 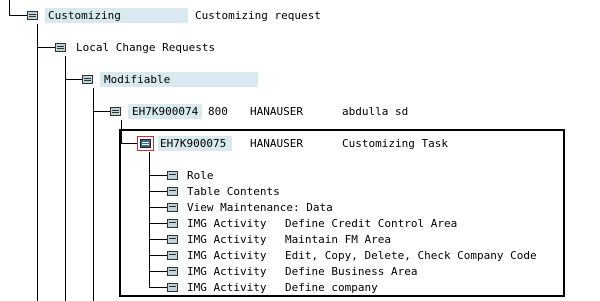 I want to click on object-type: Role, so click(x=200, y=176).